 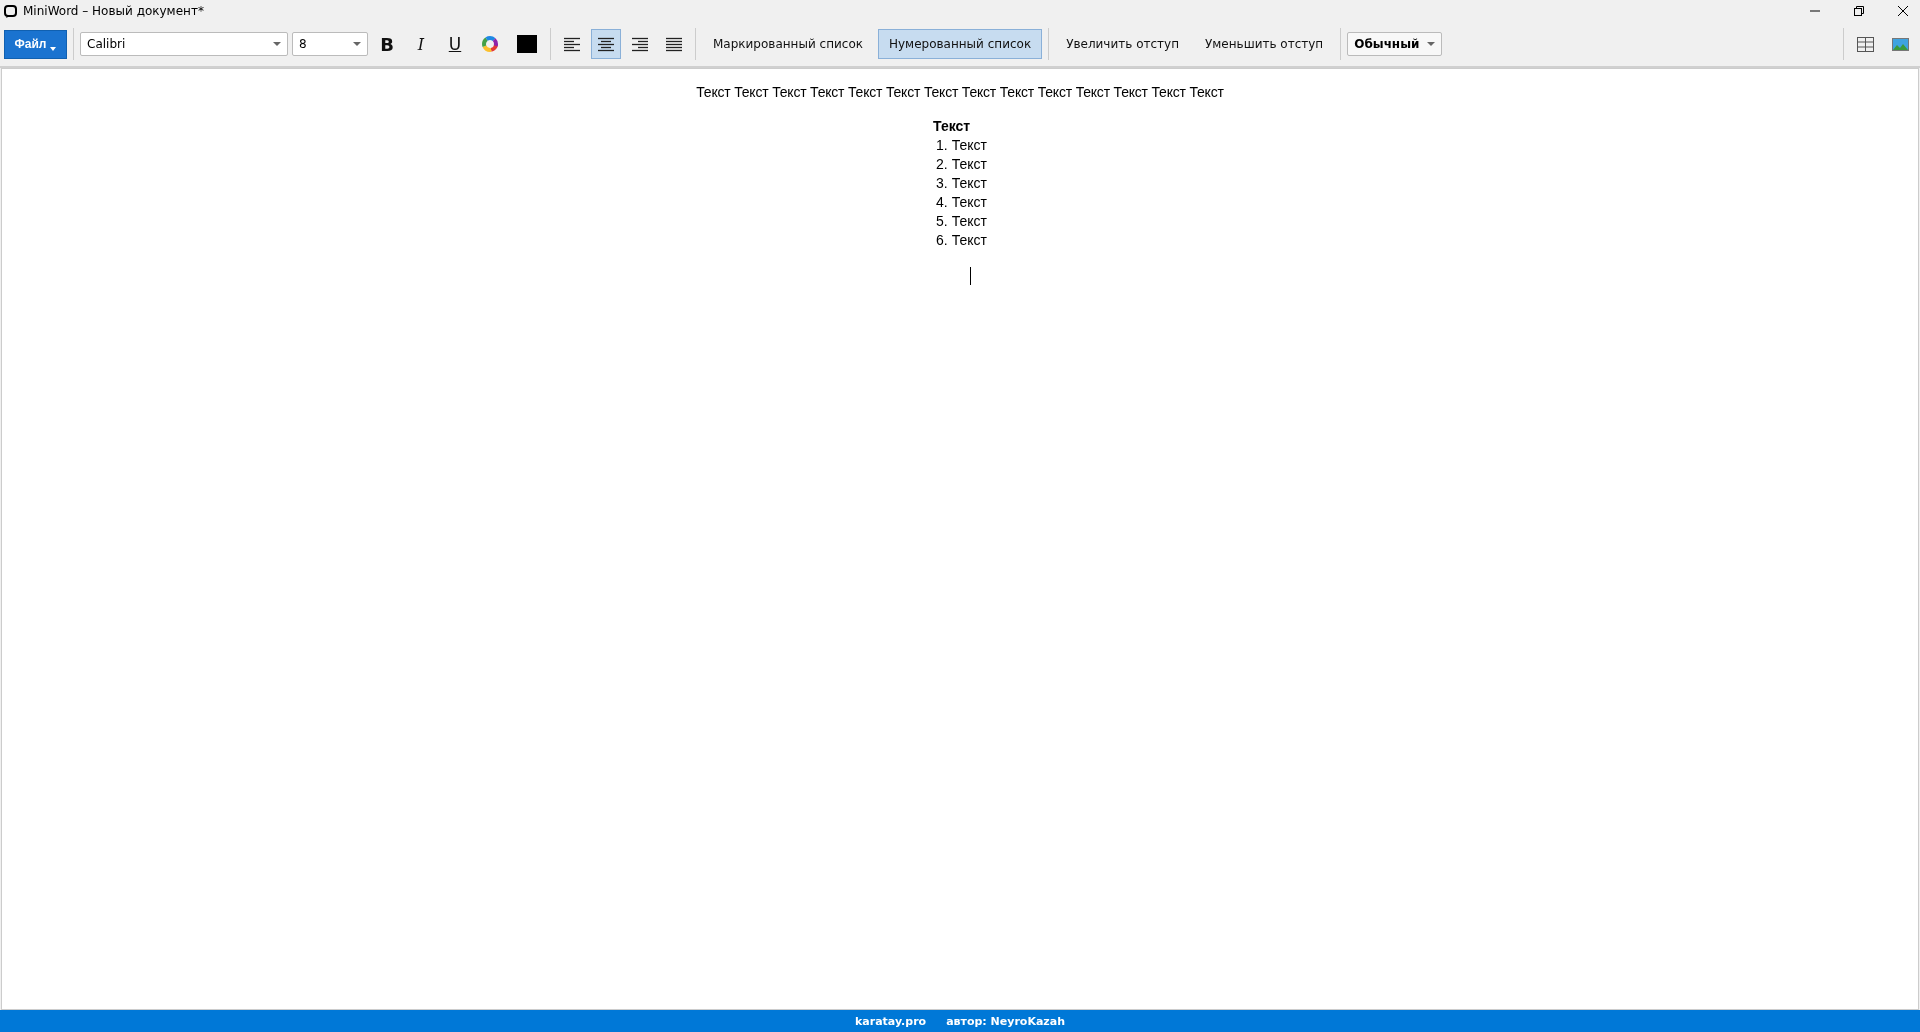 I want to click on list-number: 4., so click(x=942, y=202).